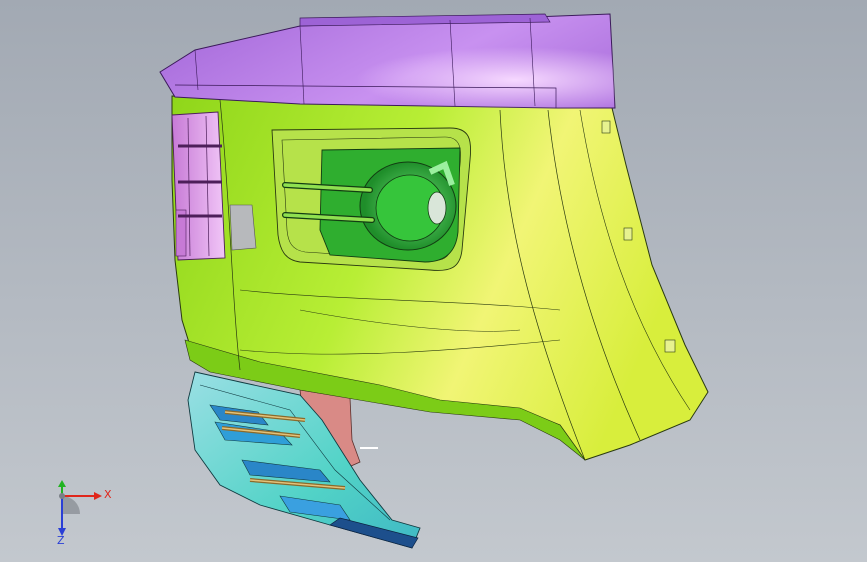 This screenshot has height=562, width=867. I want to click on side-vent-grille, so click(198, 186).